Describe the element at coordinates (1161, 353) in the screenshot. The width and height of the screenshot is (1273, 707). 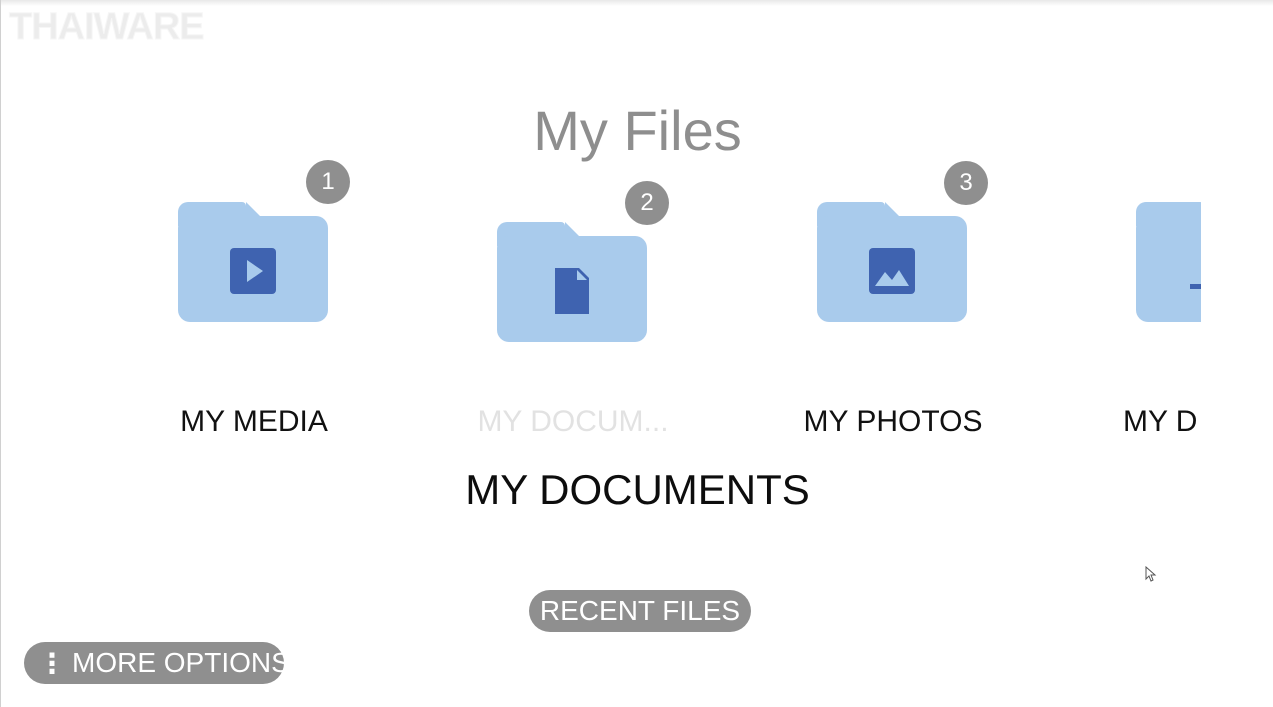
I see `folder-tile-my-downloads: MY D` at that location.